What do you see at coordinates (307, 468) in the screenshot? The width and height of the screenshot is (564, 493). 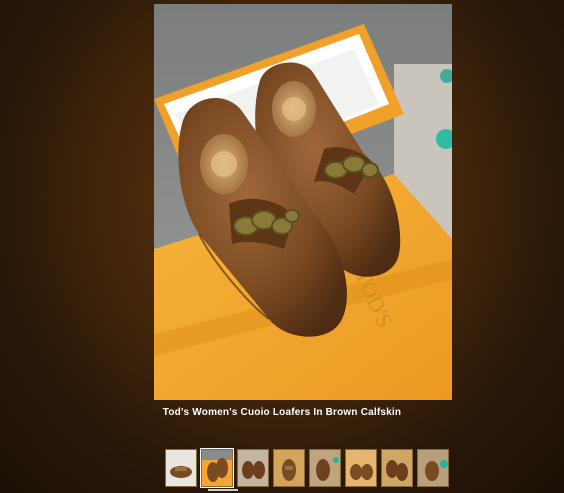 I see `thumbnail-strip` at bounding box center [307, 468].